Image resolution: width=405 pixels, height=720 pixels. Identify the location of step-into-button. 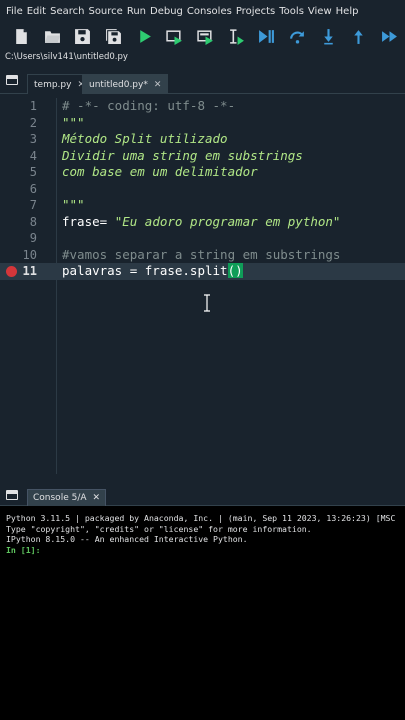
(328, 36).